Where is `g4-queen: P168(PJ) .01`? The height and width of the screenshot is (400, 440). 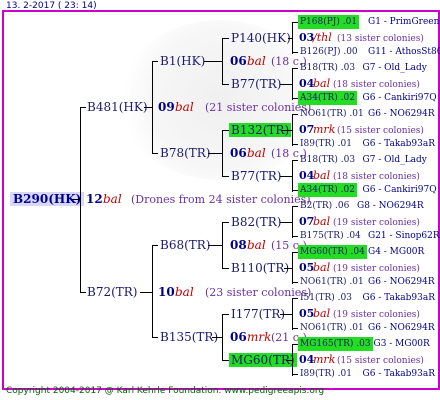
g4-queen: P168(PJ) .01 is located at coordinates (329, 22).